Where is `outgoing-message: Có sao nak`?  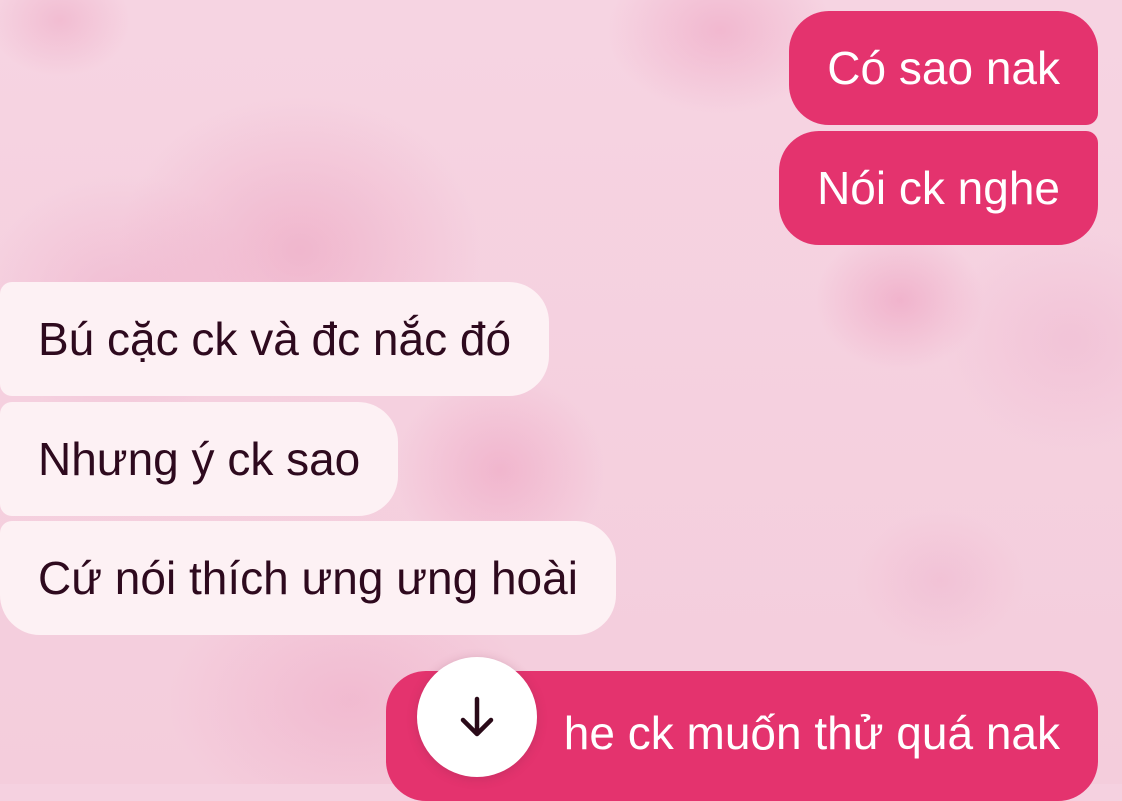 outgoing-message: Có sao nak is located at coordinates (943, 68).